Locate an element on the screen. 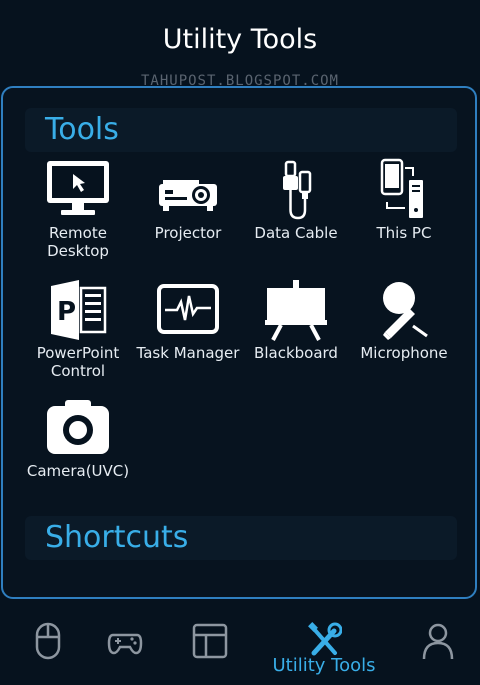 The width and height of the screenshot is (480, 685). tool-task-manager: Task Manager is located at coordinates (188, 320).